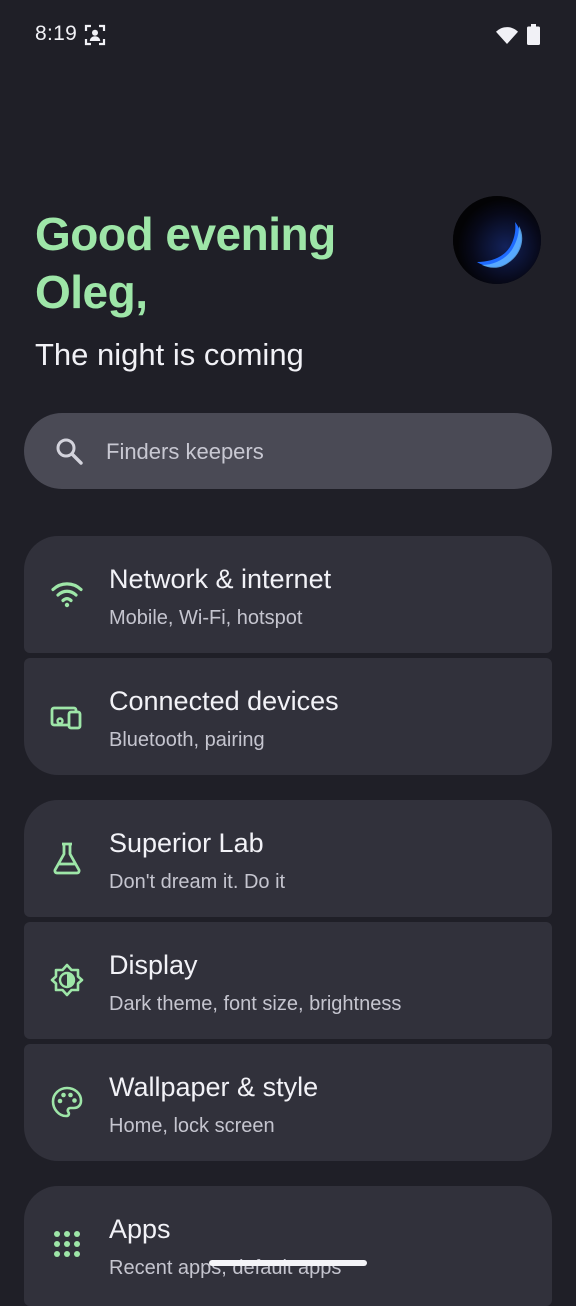 The height and width of the screenshot is (1306, 576). What do you see at coordinates (67, 1102) in the screenshot?
I see `palette-icon` at bounding box center [67, 1102].